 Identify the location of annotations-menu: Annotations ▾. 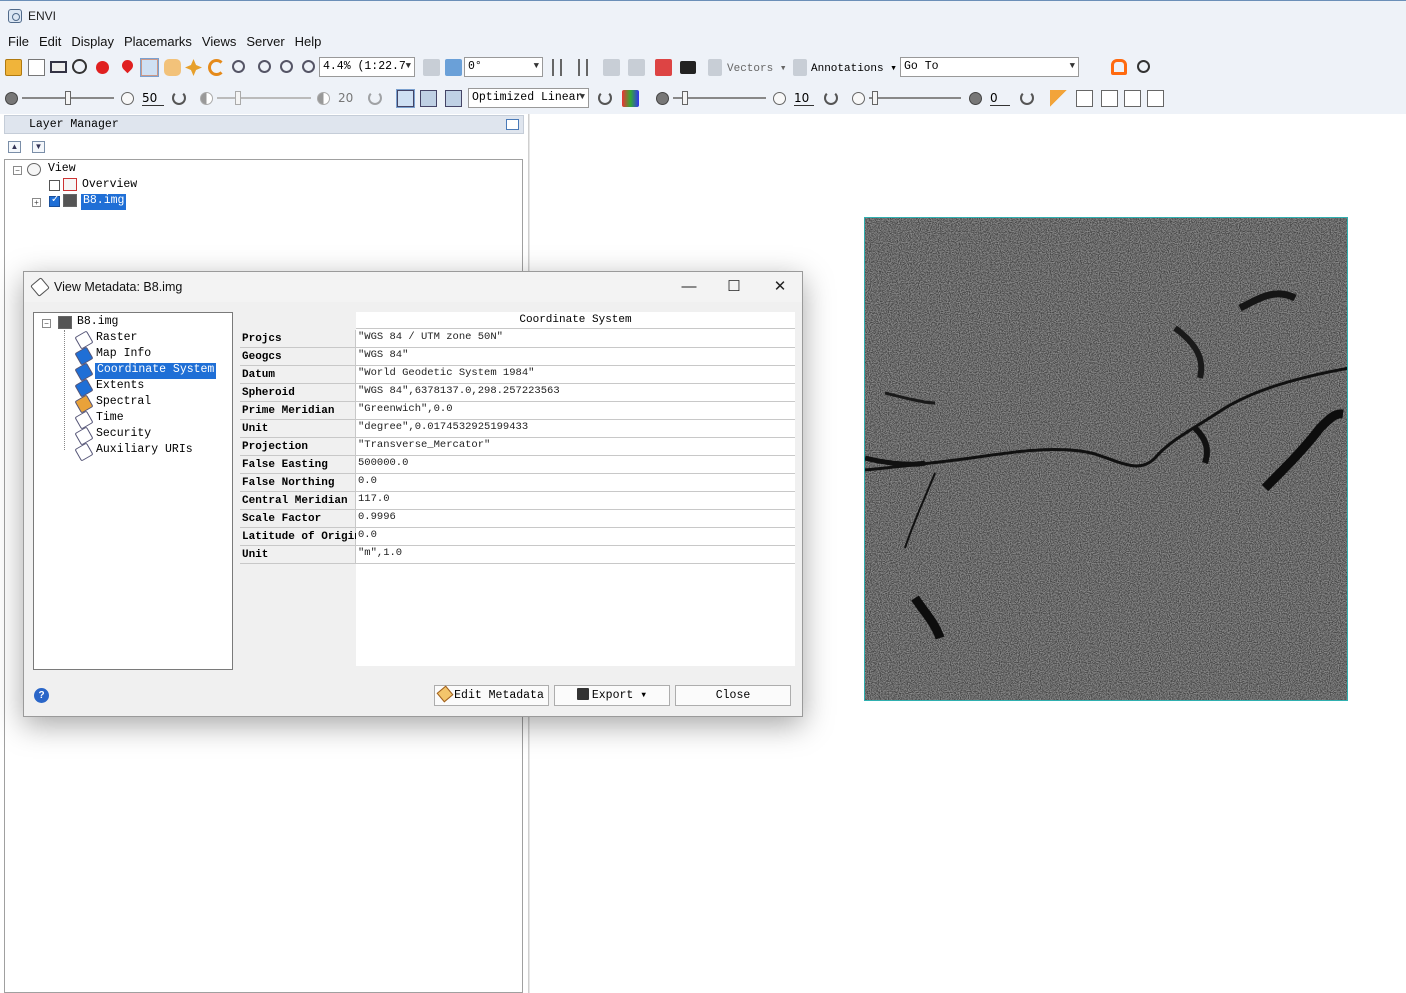
(854, 68).